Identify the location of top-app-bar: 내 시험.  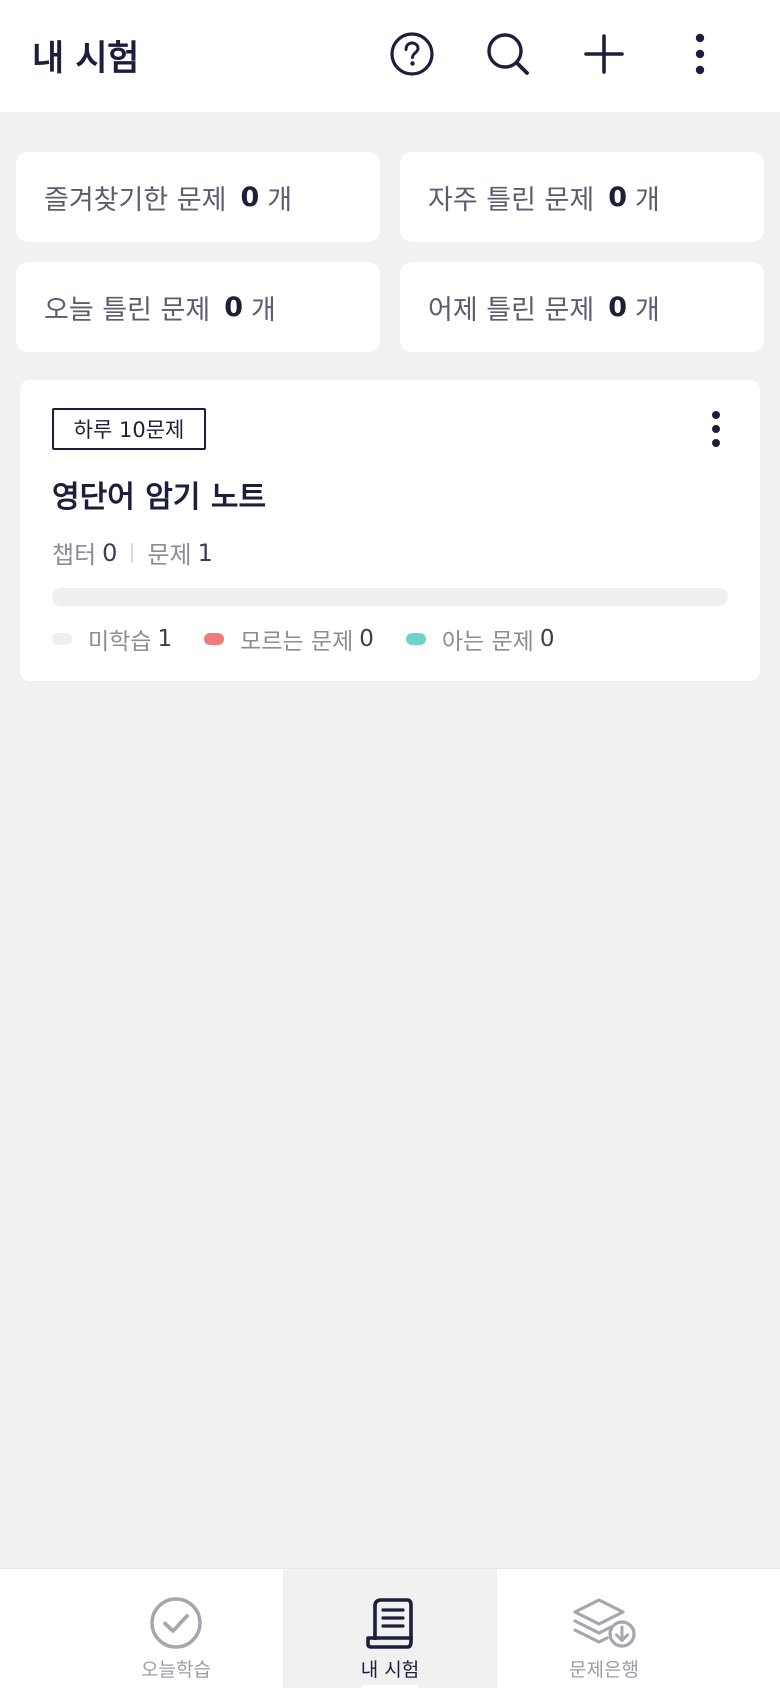
(390, 56).